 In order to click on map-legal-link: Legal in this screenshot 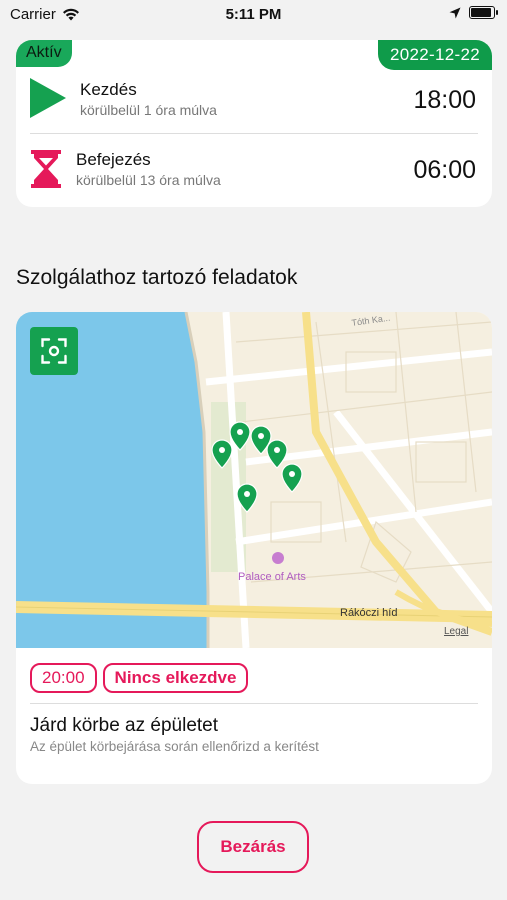, I will do `click(456, 631)`.